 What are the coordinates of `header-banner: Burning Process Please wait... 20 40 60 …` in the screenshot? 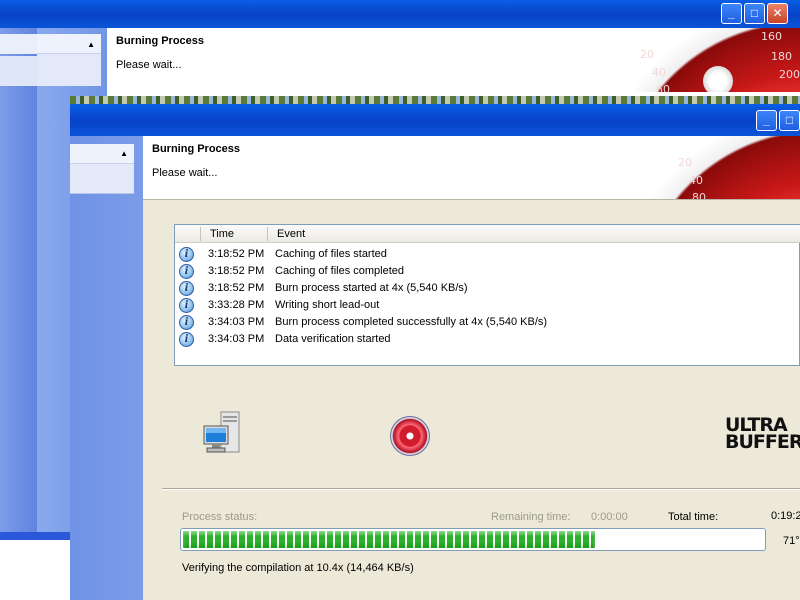 It's located at (471, 168).